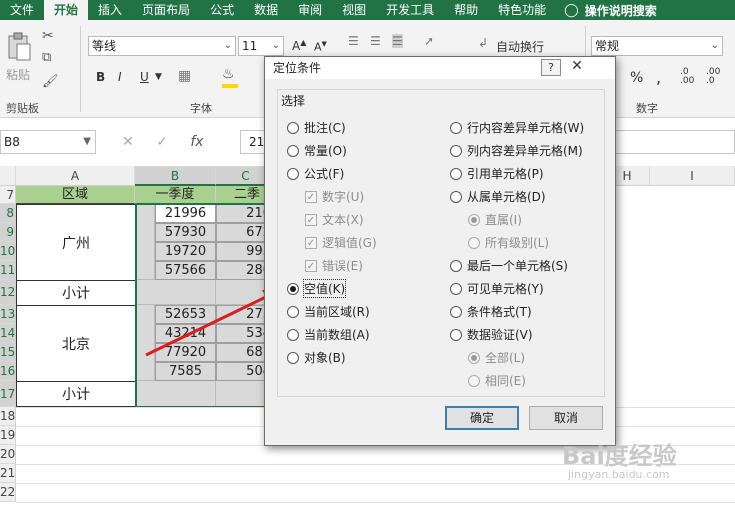 The height and width of the screenshot is (505, 735). I want to click on option-label: 公式(F), so click(324, 174).